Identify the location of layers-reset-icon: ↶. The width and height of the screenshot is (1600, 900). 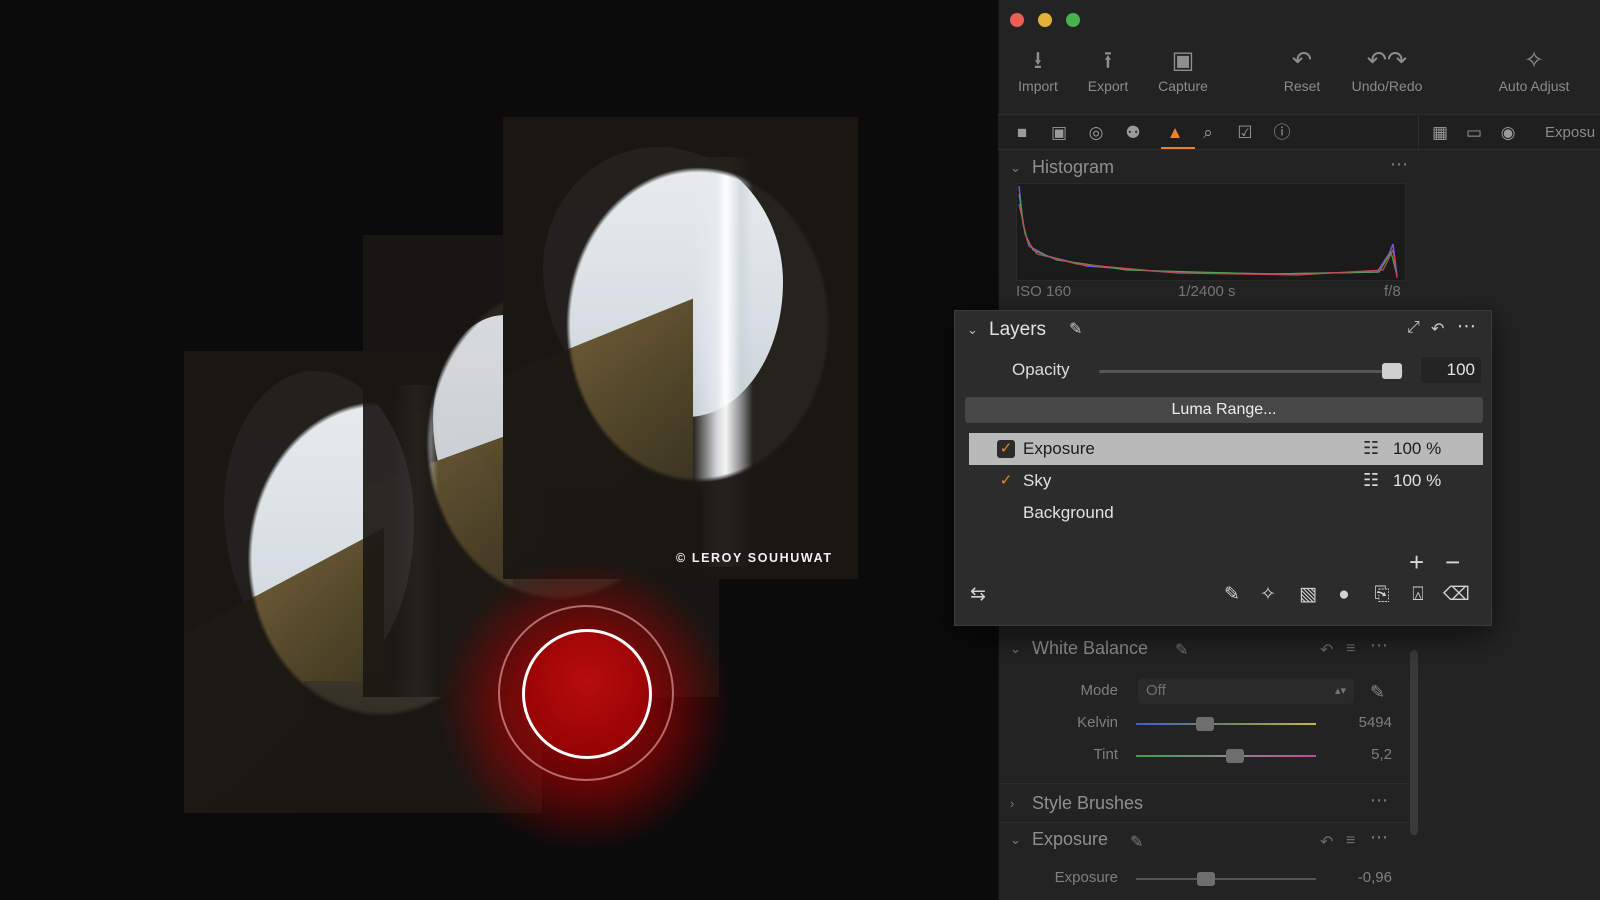
(1437, 329).